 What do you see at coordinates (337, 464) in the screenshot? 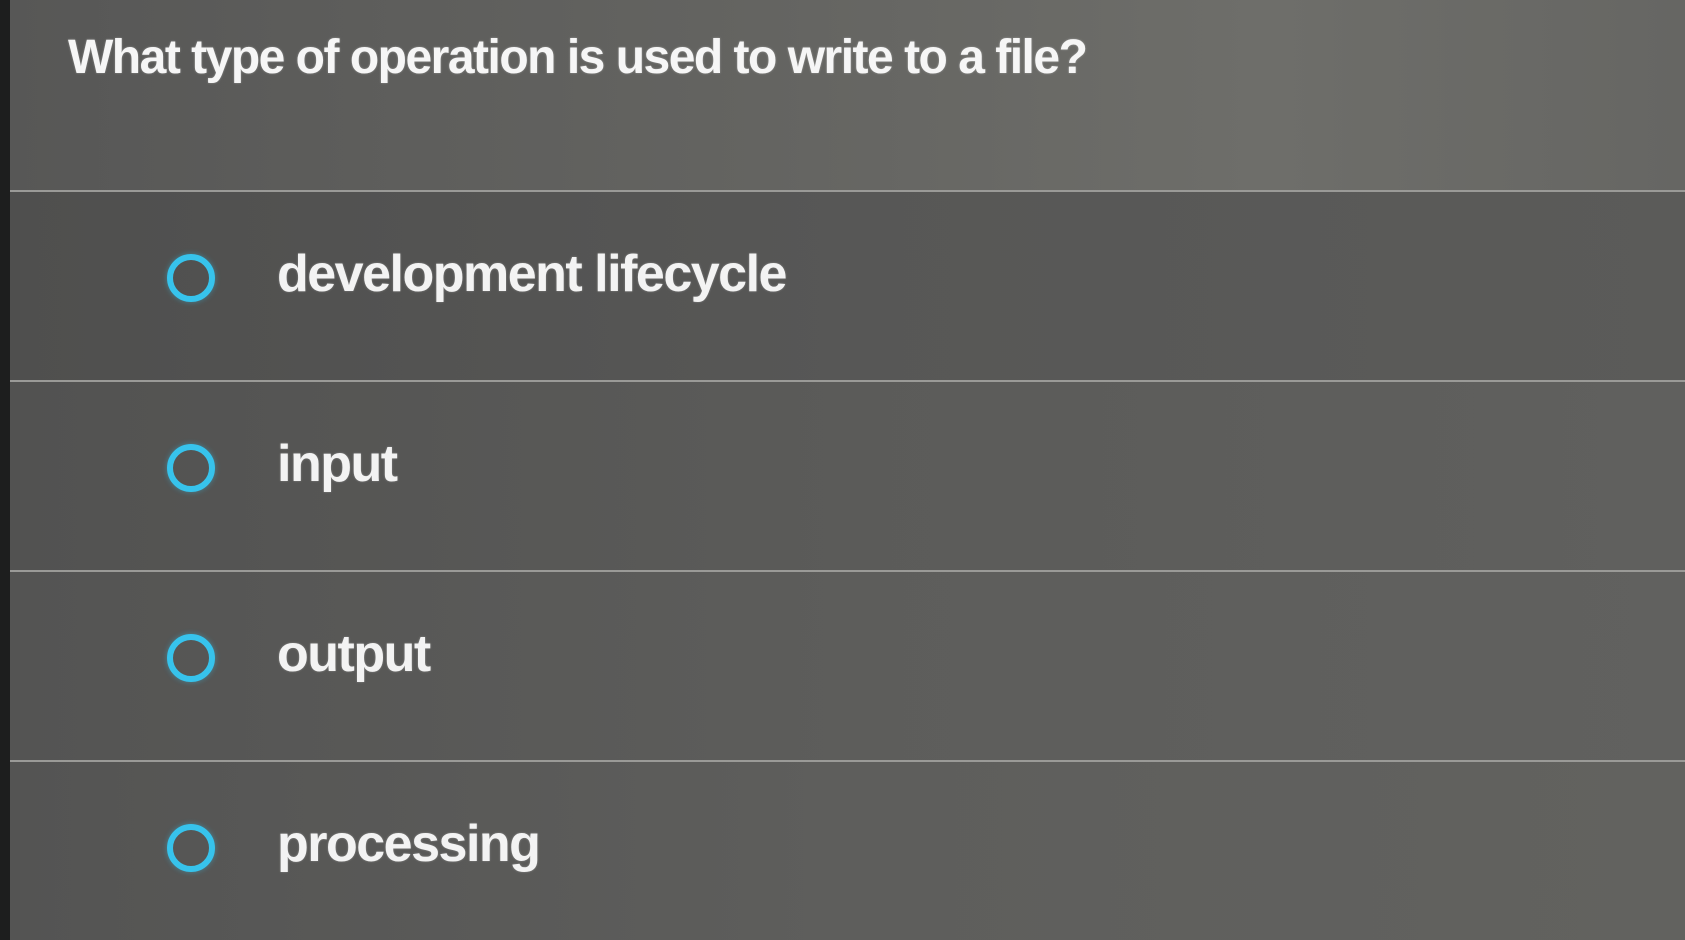
I see `option-label: input` at bounding box center [337, 464].